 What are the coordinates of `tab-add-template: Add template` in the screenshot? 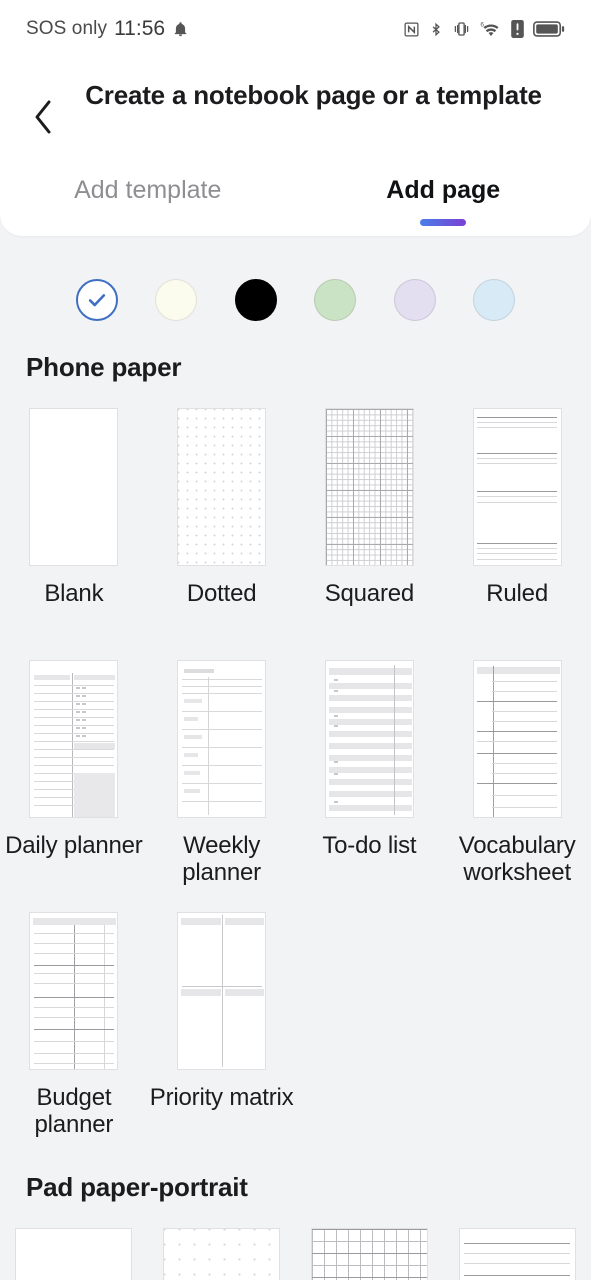 It's located at (148, 201).